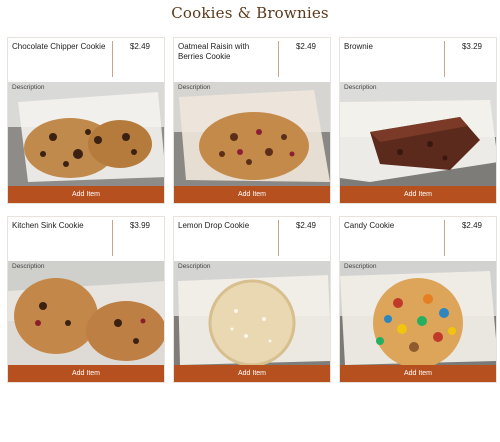 The width and height of the screenshot is (500, 442). Describe the element at coordinates (59, 46) in the screenshot. I see `item-name: Chocolate Chipper Cookie` at that location.